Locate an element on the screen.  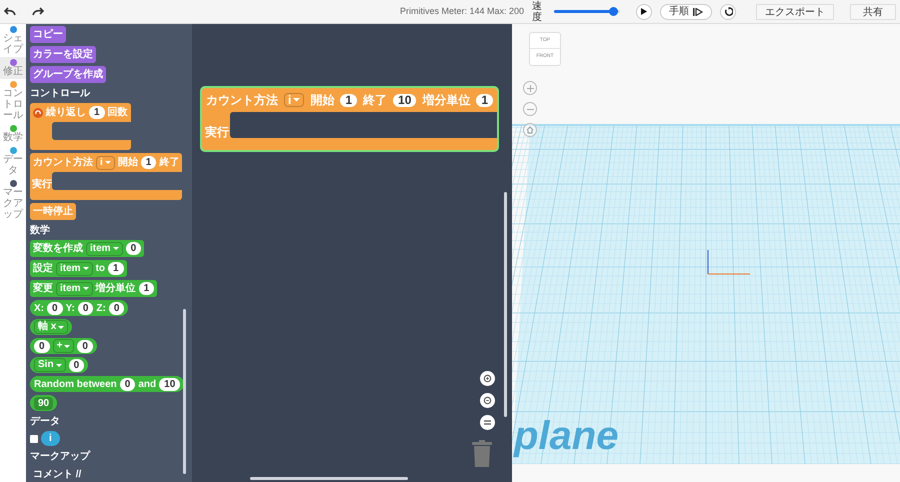
code-block: 0 + 0 is located at coordinates (63, 346).